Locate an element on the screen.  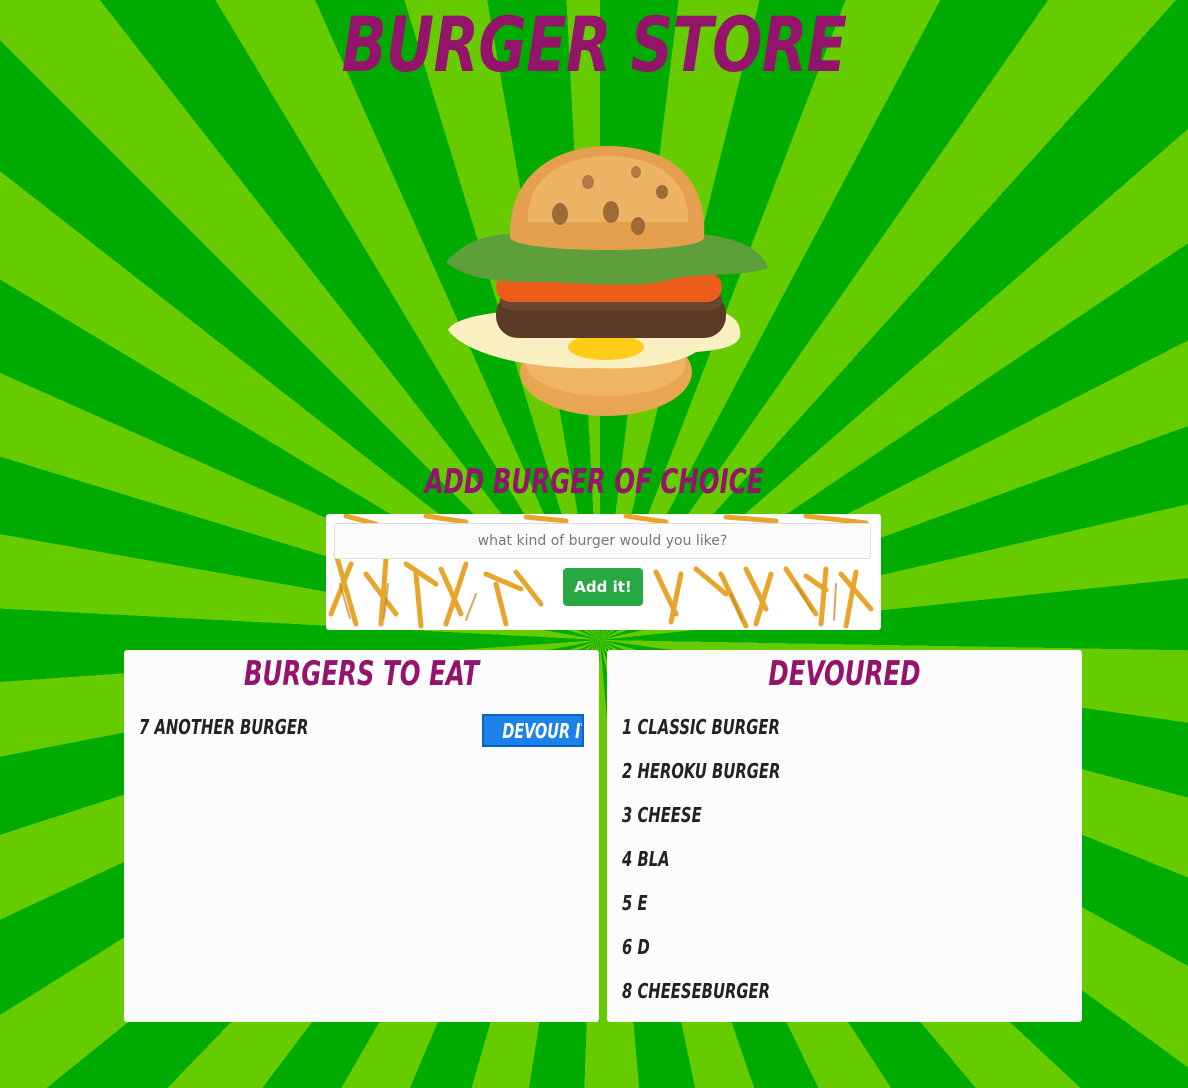
devoured-heading: Devoured is located at coordinates (844, 674).